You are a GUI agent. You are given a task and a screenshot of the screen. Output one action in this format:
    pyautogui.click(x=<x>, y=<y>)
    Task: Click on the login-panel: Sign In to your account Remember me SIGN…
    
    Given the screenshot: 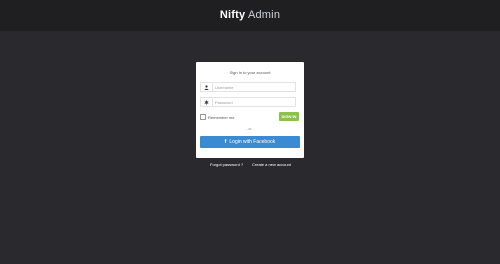 What is the action you would take?
    pyautogui.click(x=250, y=110)
    